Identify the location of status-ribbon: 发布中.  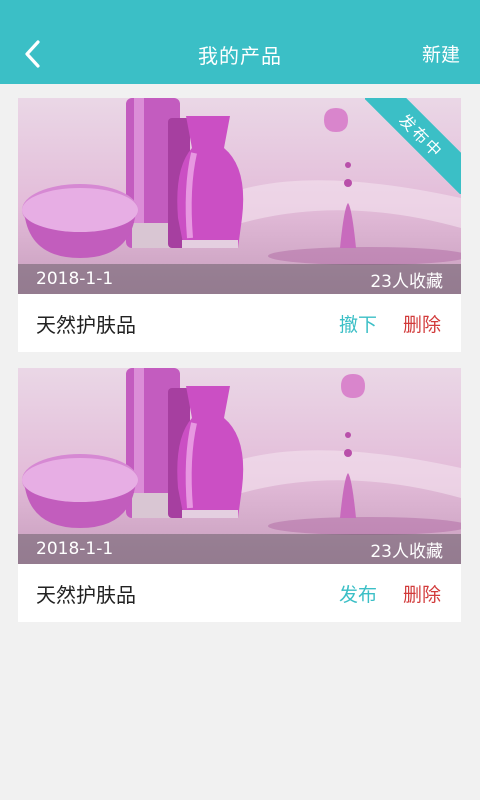
(413, 146).